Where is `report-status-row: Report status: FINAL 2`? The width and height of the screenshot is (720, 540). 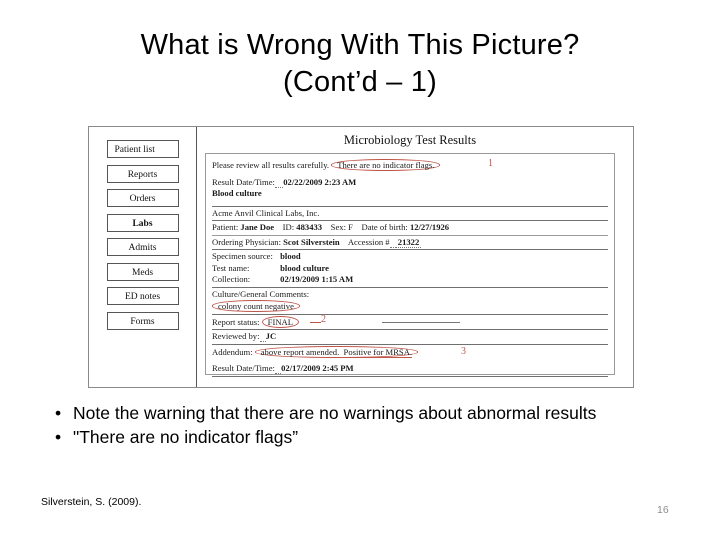
report-status-row: Report status: FINAL 2 is located at coordinates (410, 321).